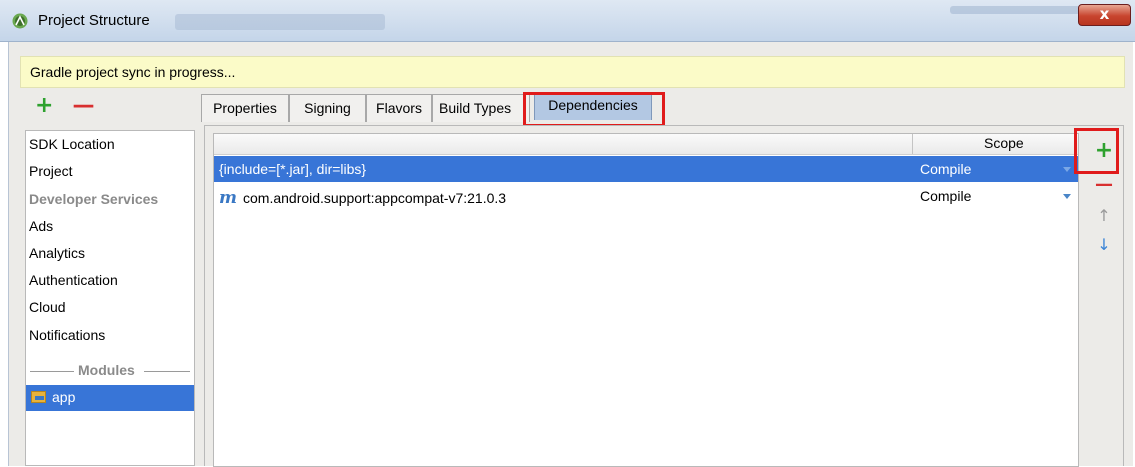 Image resolution: width=1135 pixels, height=467 pixels. What do you see at coordinates (106, 370) in the screenshot?
I see `modules-label: Modules` at bounding box center [106, 370].